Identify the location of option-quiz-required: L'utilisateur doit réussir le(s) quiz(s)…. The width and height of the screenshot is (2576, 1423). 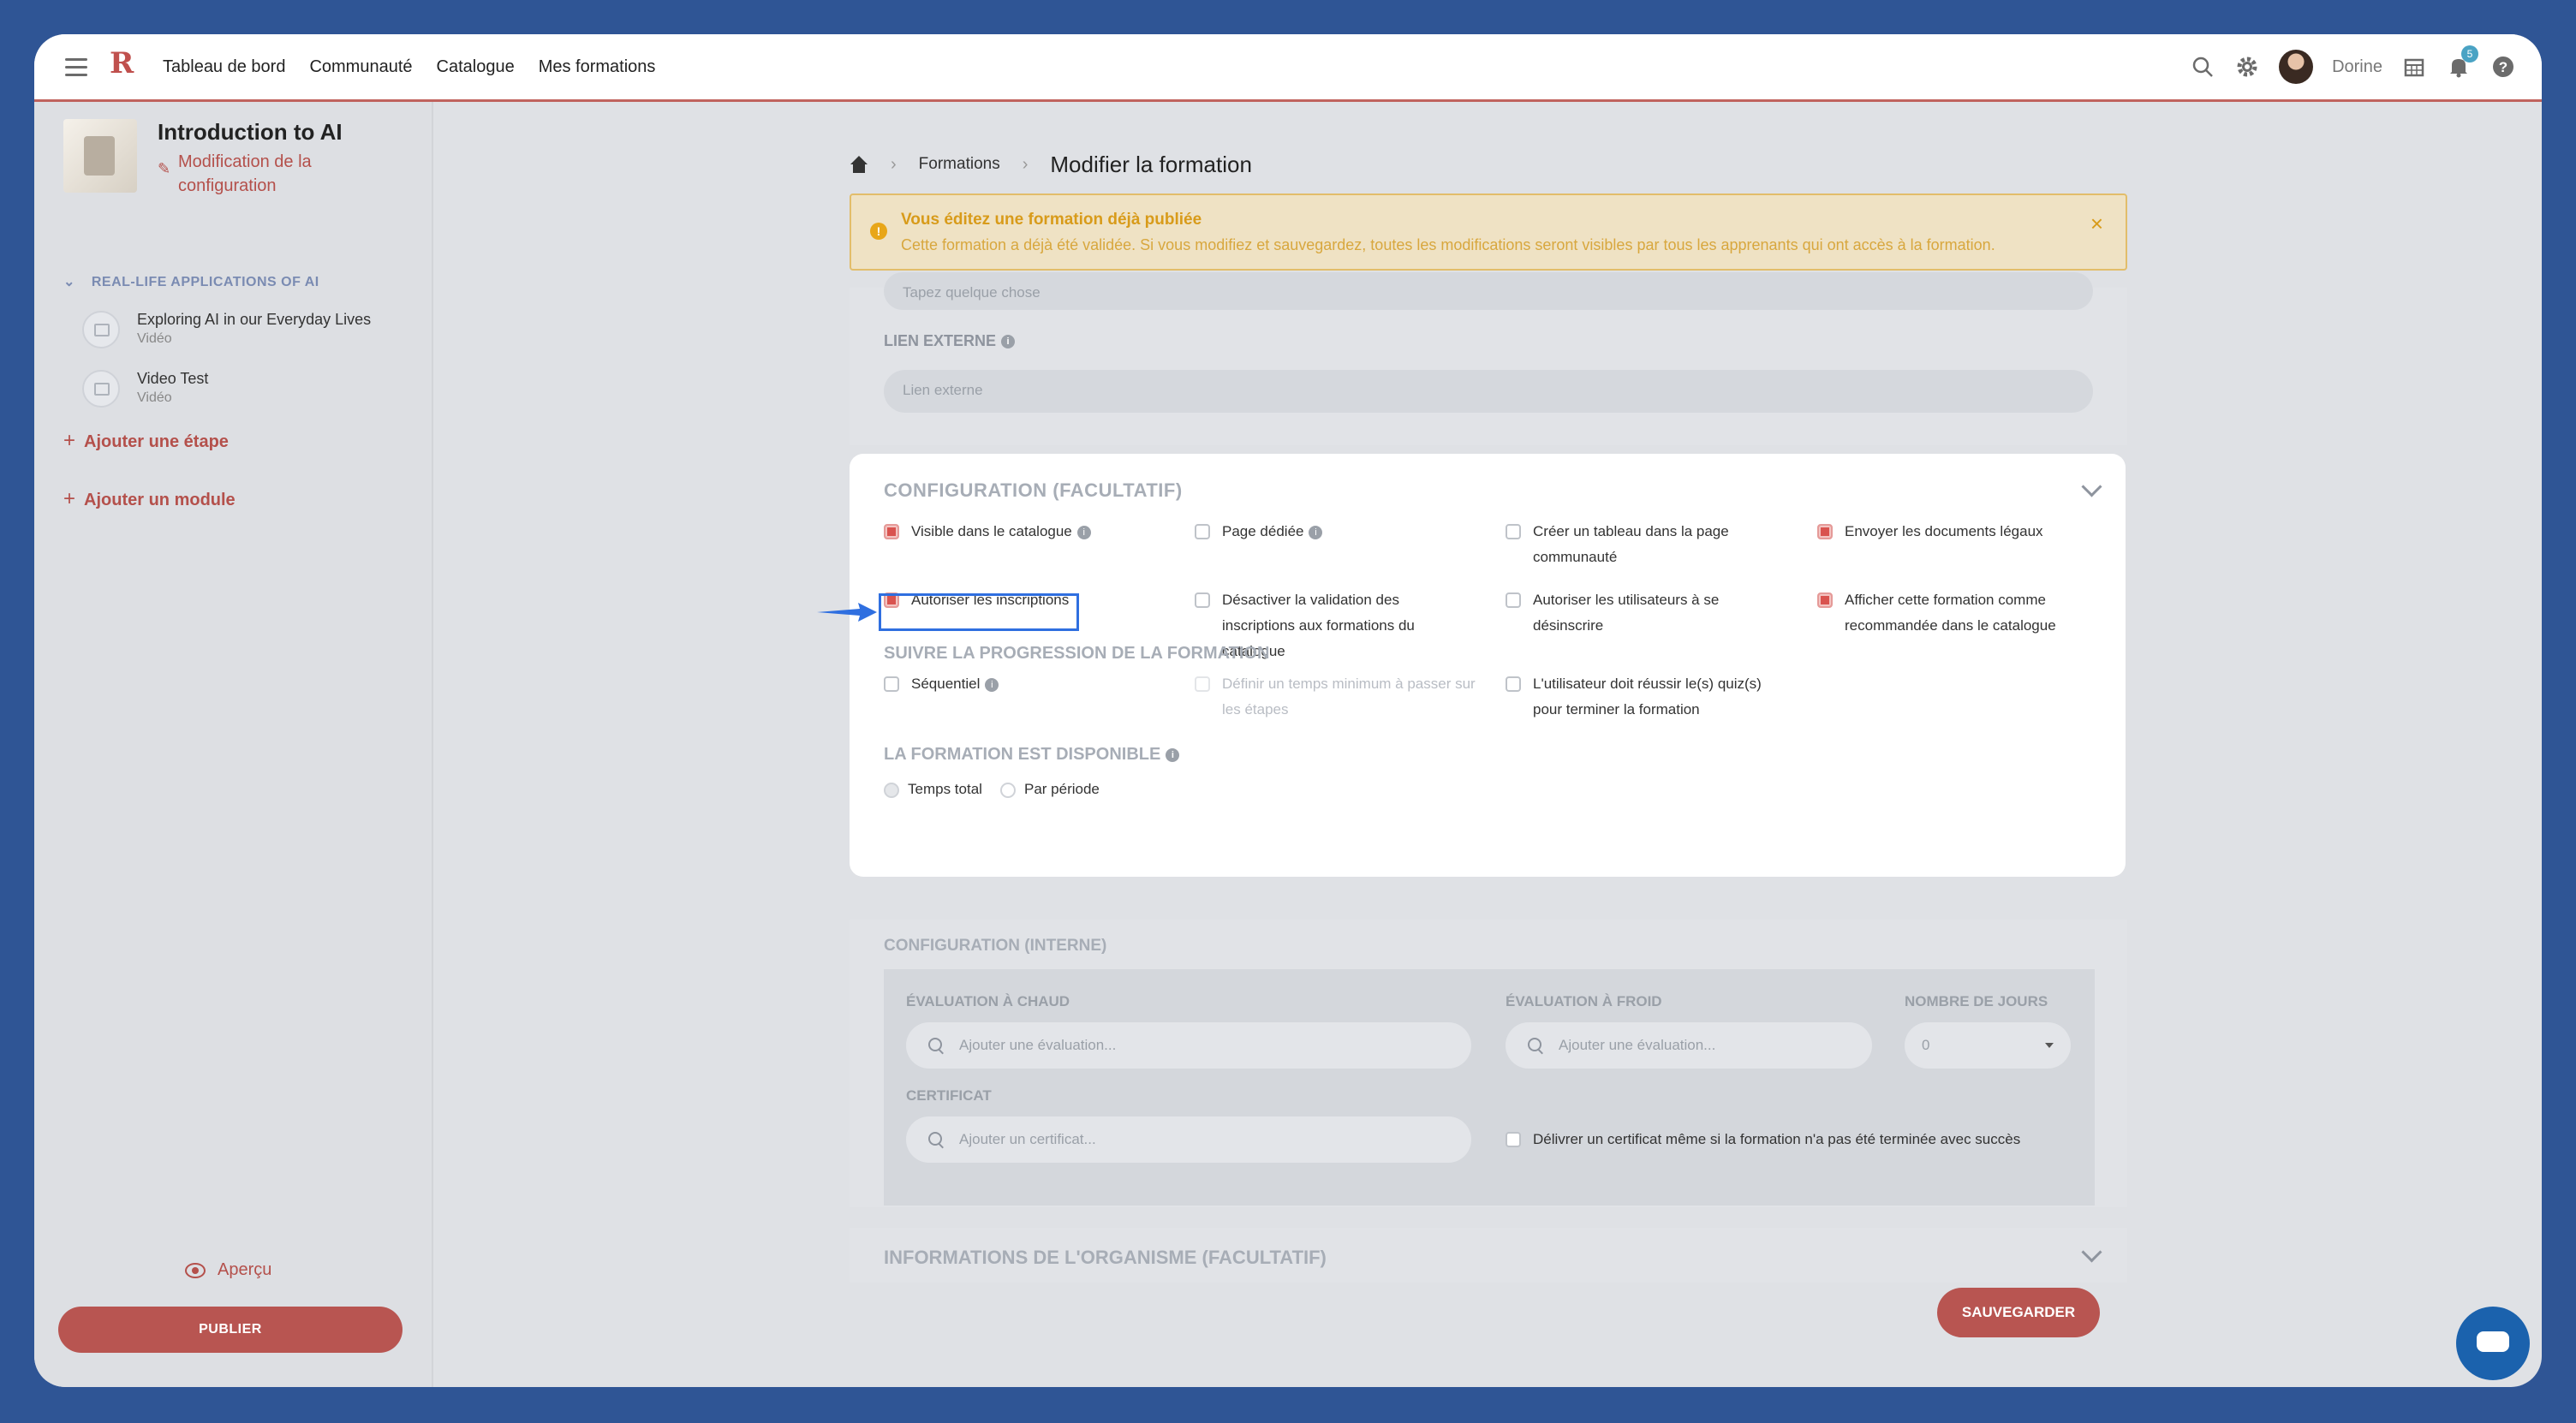
(1634, 697).